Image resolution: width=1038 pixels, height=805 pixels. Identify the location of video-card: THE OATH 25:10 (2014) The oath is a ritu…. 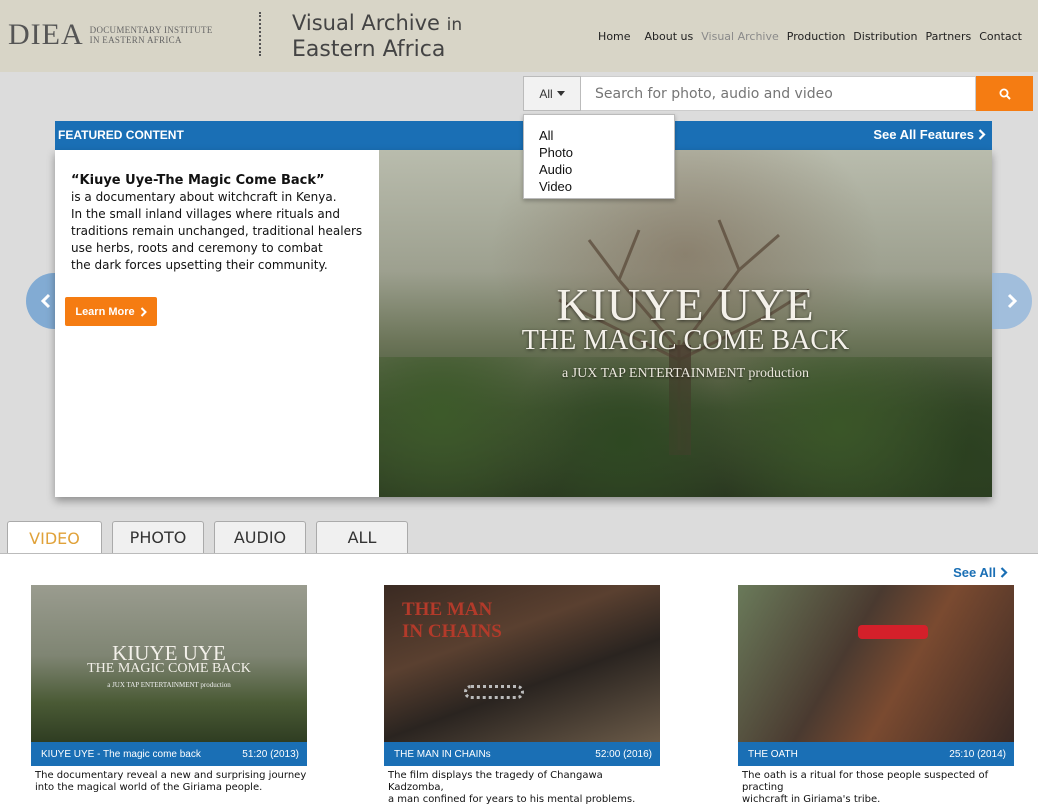
(876, 695).